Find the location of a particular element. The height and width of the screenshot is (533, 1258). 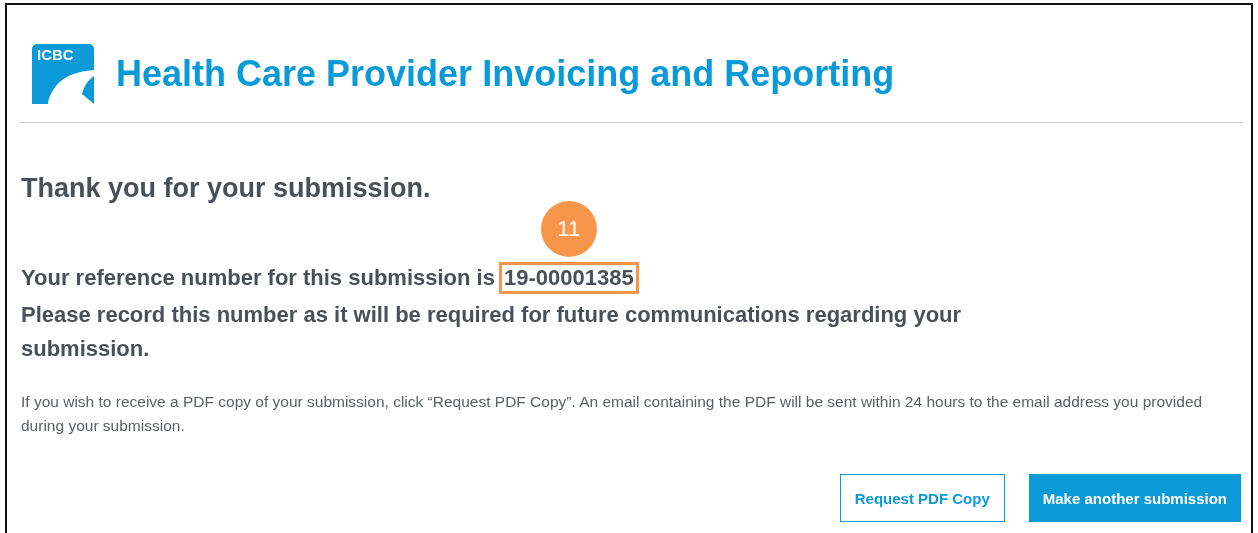

confirmation-heading: Thank you for your submission. is located at coordinates (226, 188).